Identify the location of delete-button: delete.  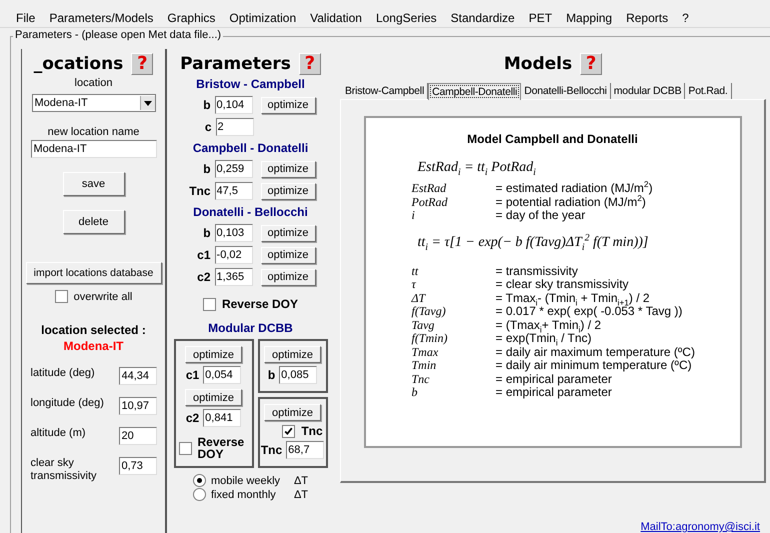
(93, 222).